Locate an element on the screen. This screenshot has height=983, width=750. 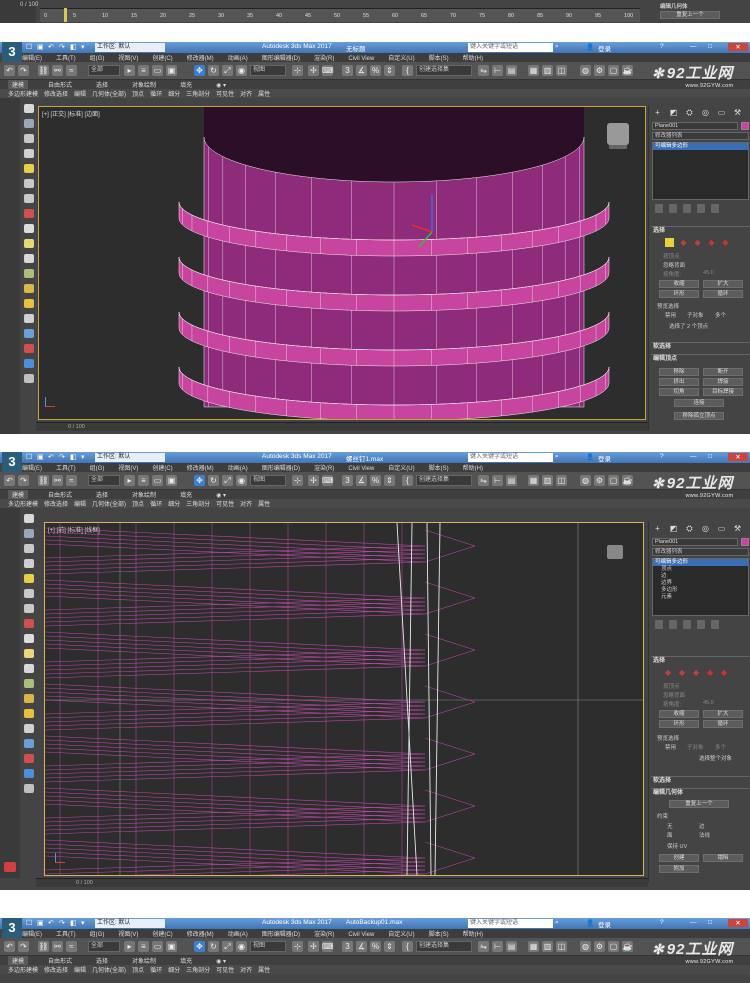
help-icon: ? is located at coordinates (662, 456).